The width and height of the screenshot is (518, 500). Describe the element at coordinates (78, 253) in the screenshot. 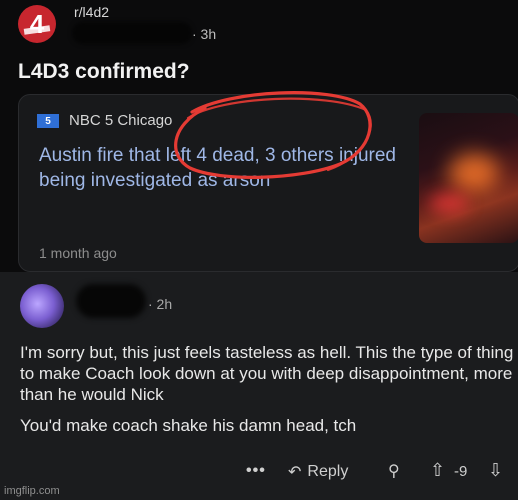

I see `link-age: 1 month ago` at that location.